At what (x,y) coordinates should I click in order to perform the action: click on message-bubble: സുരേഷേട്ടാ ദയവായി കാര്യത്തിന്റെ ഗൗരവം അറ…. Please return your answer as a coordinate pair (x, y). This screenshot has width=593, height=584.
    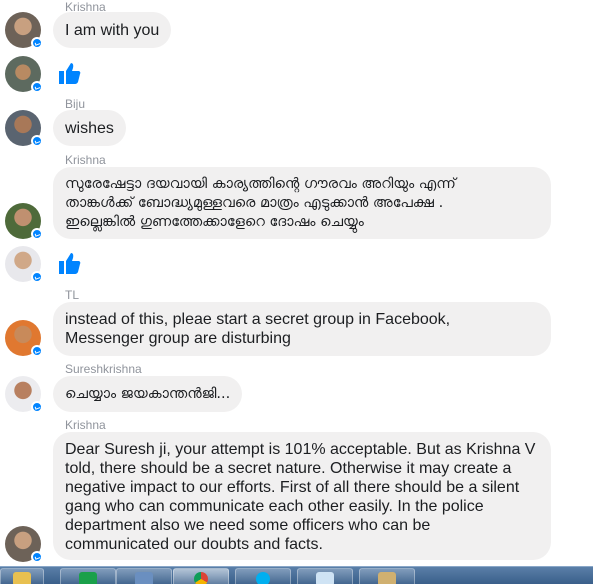
    Looking at the image, I should click on (302, 203).